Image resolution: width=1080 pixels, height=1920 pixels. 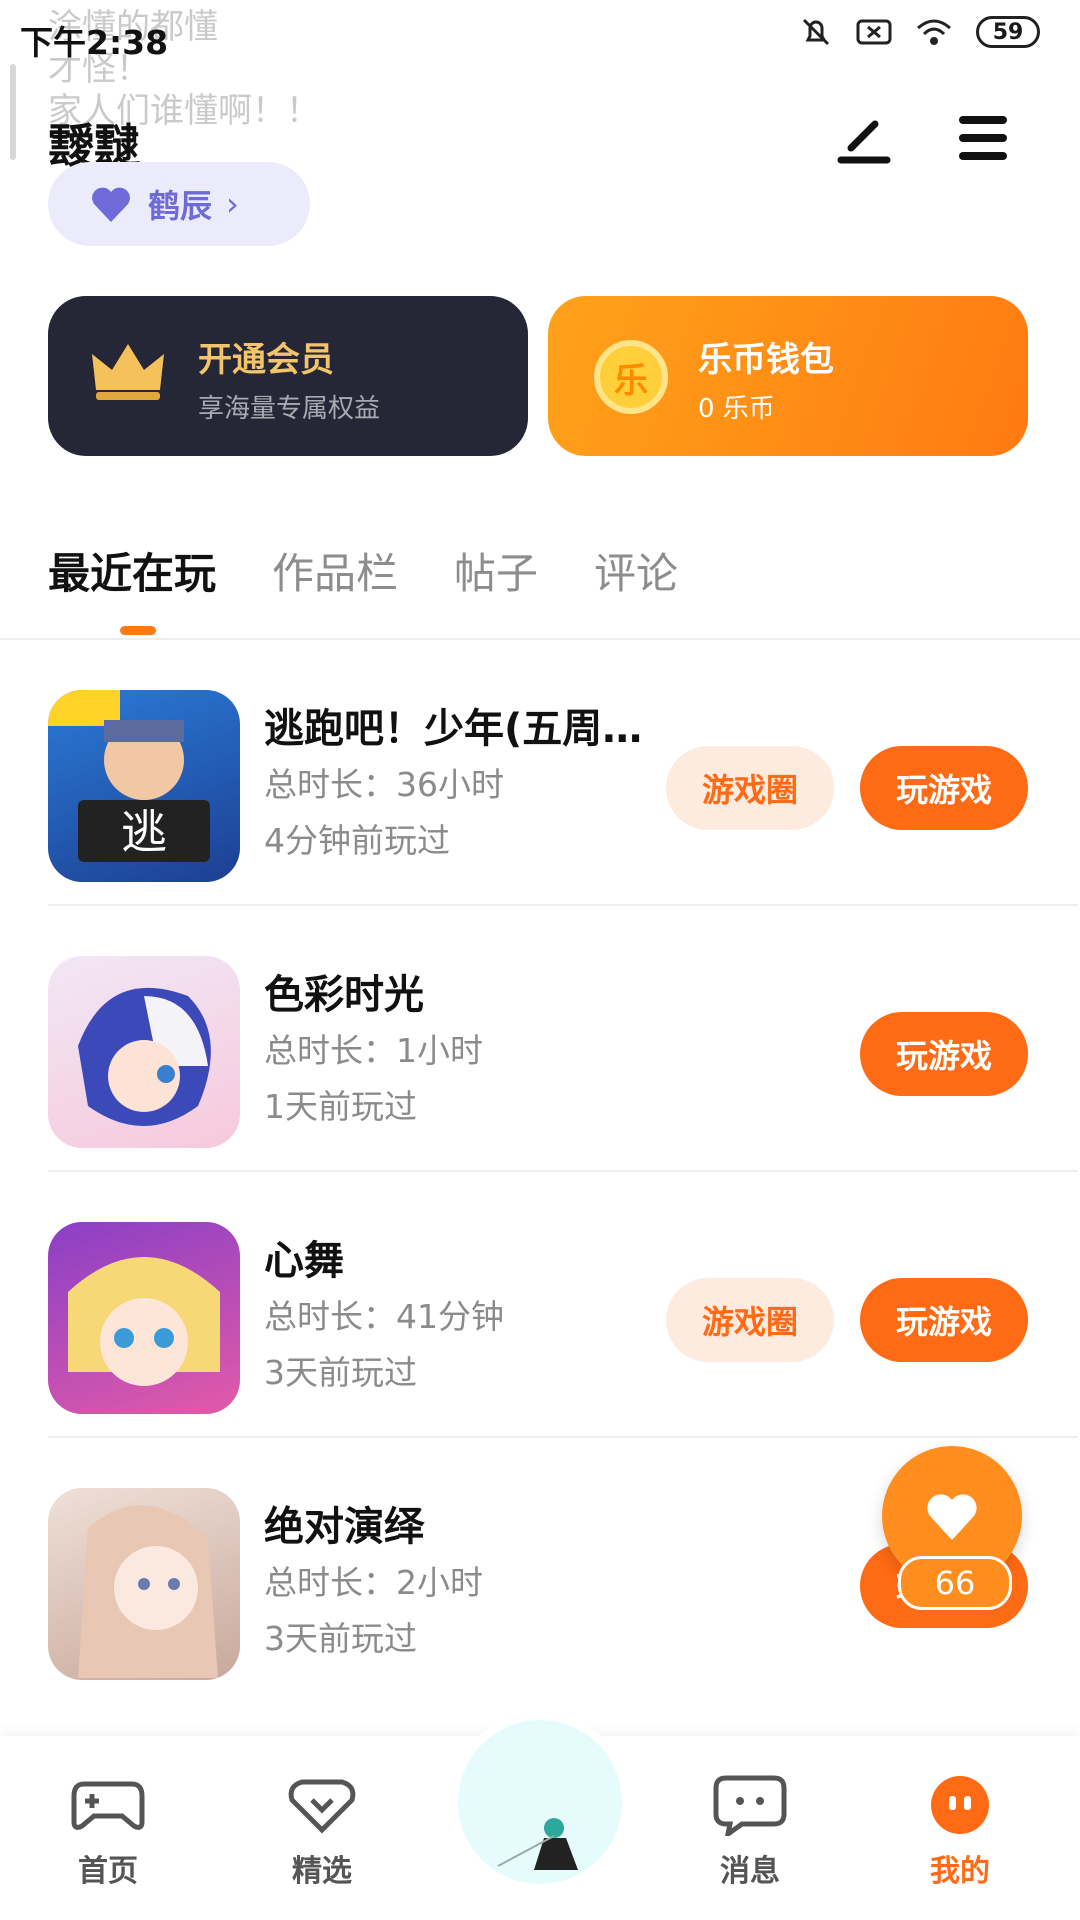 What do you see at coordinates (537, 1844) in the screenshot?
I see `avatar-figure-icon` at bounding box center [537, 1844].